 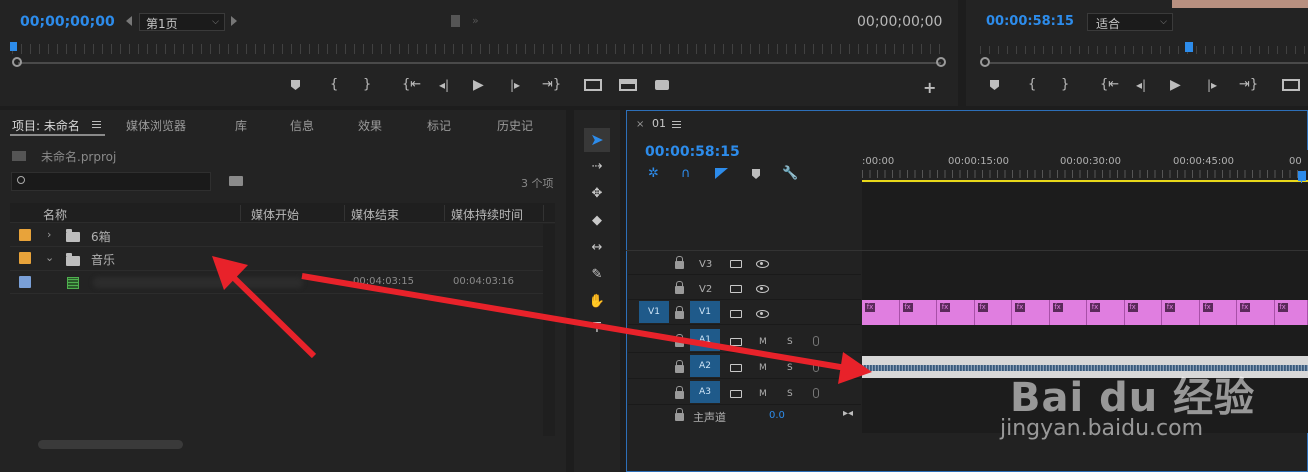 I want to click on watermark-url: jingyan.baidu.com, so click(x=1102, y=428).